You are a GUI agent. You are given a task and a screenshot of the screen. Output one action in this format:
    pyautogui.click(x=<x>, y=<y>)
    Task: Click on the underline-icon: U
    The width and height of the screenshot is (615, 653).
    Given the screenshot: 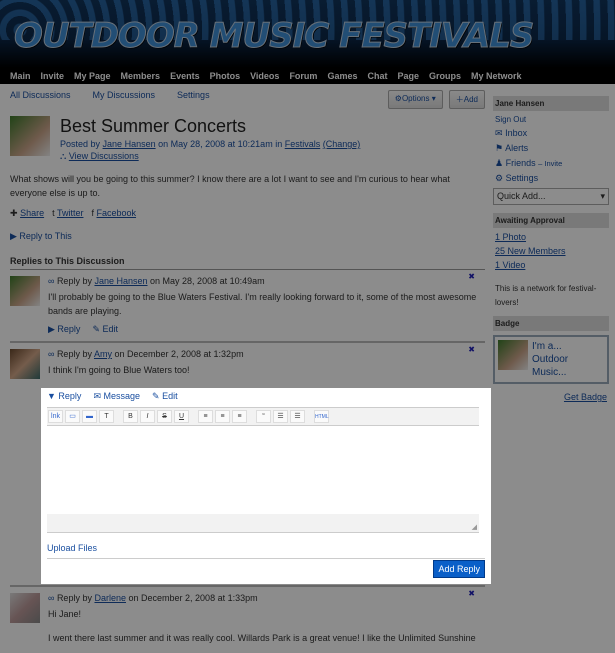 What is the action you would take?
    pyautogui.click(x=181, y=416)
    